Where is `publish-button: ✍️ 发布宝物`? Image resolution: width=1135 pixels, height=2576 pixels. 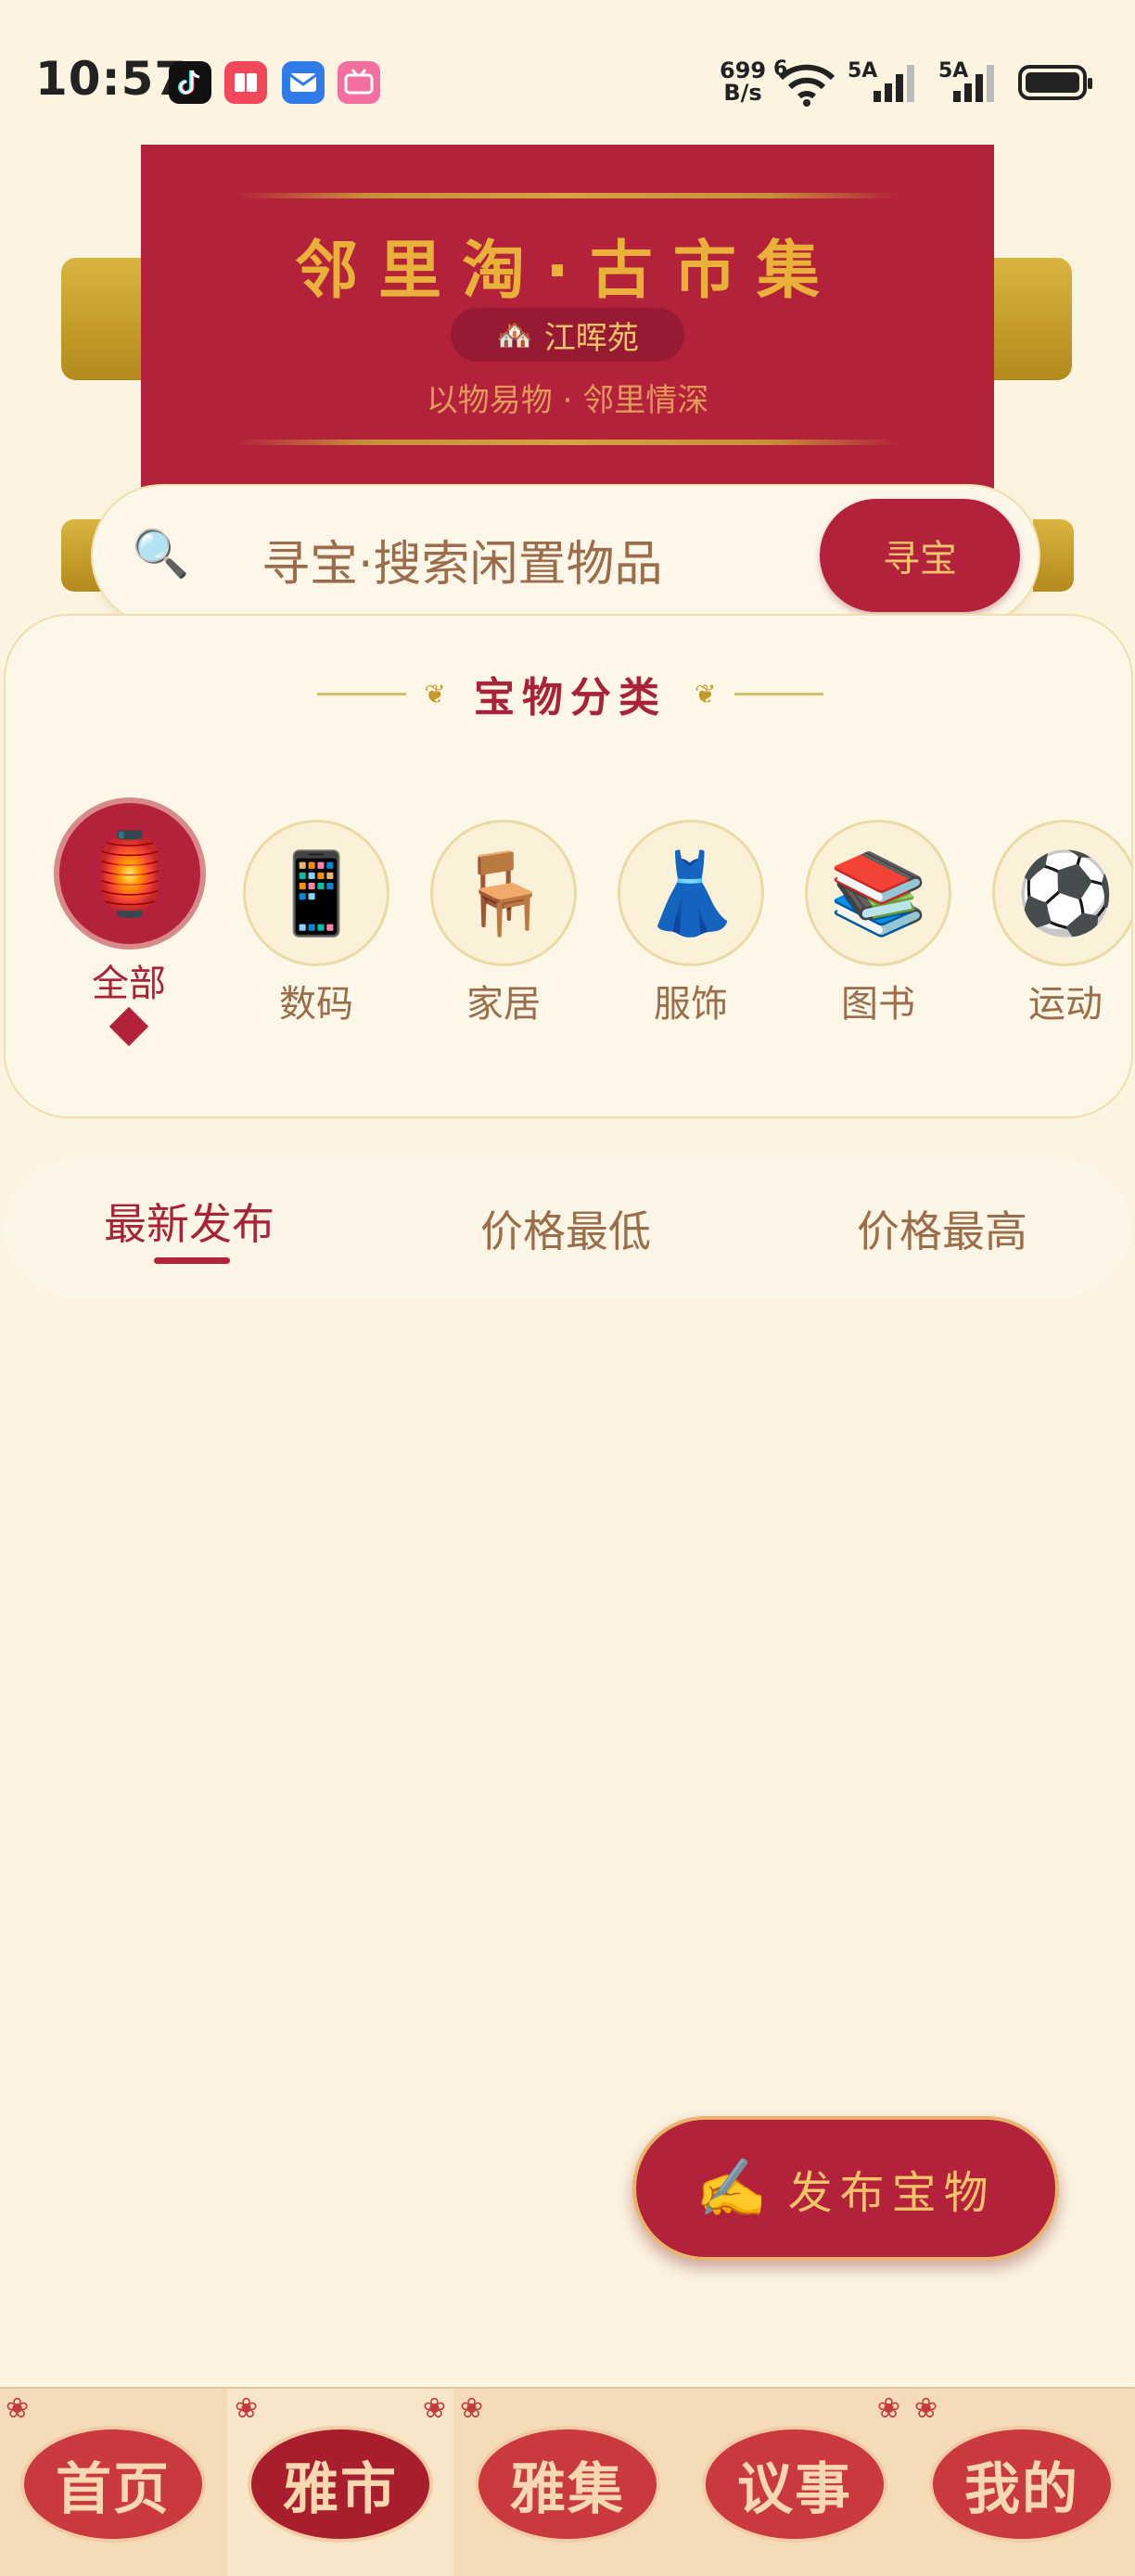 publish-button: ✍️ 发布宝物 is located at coordinates (845, 2188).